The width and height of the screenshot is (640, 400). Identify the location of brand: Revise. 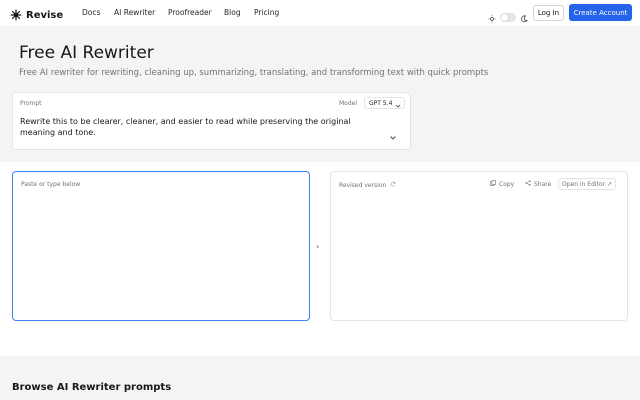
(36, 15).